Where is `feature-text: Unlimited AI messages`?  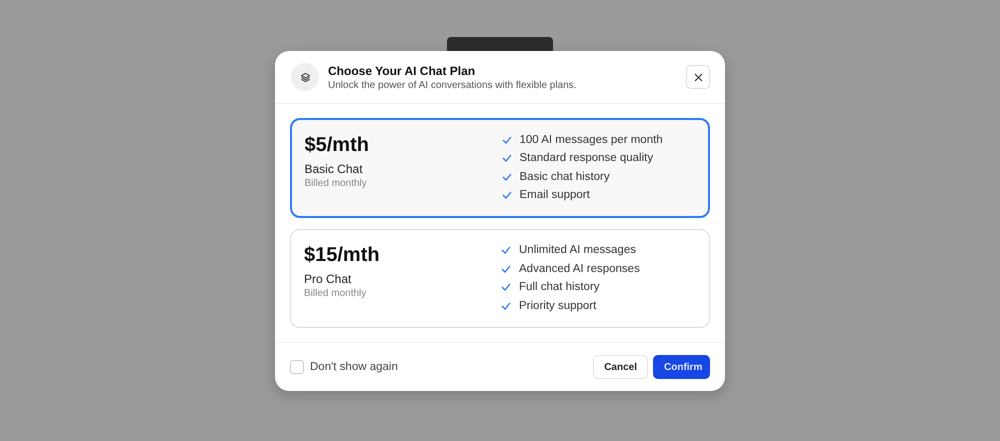 feature-text: Unlimited AI messages is located at coordinates (577, 250).